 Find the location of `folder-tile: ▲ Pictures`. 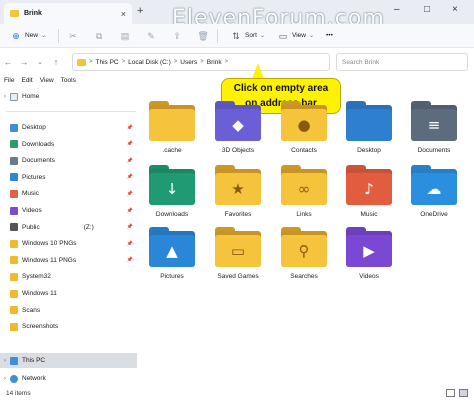

folder-tile: ▲ Pictures is located at coordinates (172, 252).